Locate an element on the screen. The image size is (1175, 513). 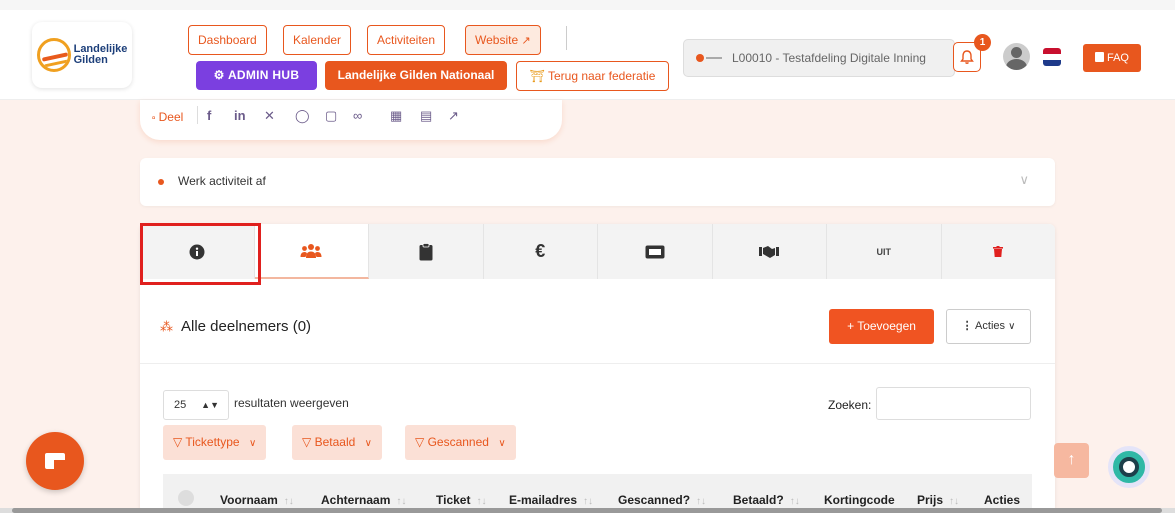
share-label: Deel is located at coordinates (171, 117).